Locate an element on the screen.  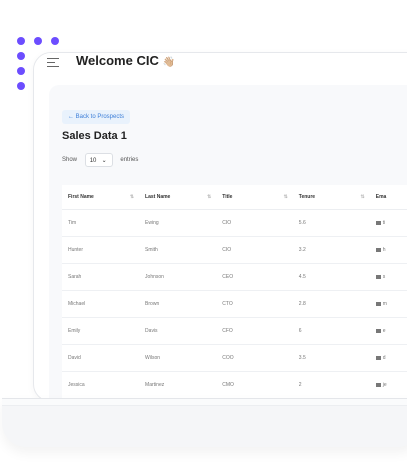
entries-control: Show 10 ⌄ entries is located at coordinates (100, 160).